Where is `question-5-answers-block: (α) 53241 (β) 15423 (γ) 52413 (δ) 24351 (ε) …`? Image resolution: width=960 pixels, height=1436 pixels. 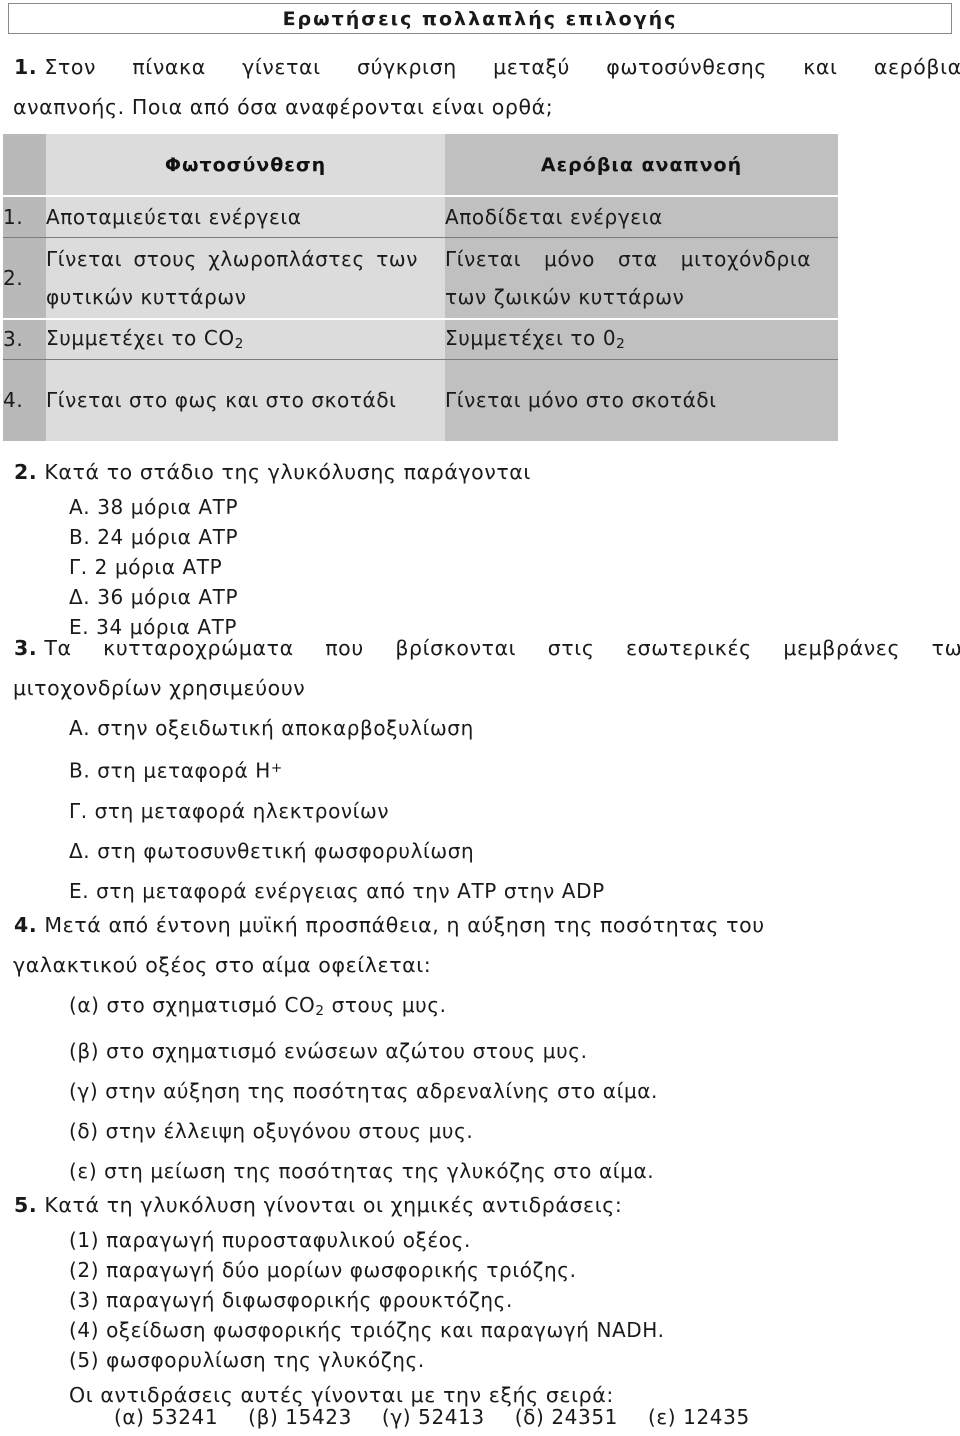
question-5-answers-block: (α) 53241 (β) 15423 (γ) 52413 (δ) 24351 (ε) … is located at coordinates (480, 1417).